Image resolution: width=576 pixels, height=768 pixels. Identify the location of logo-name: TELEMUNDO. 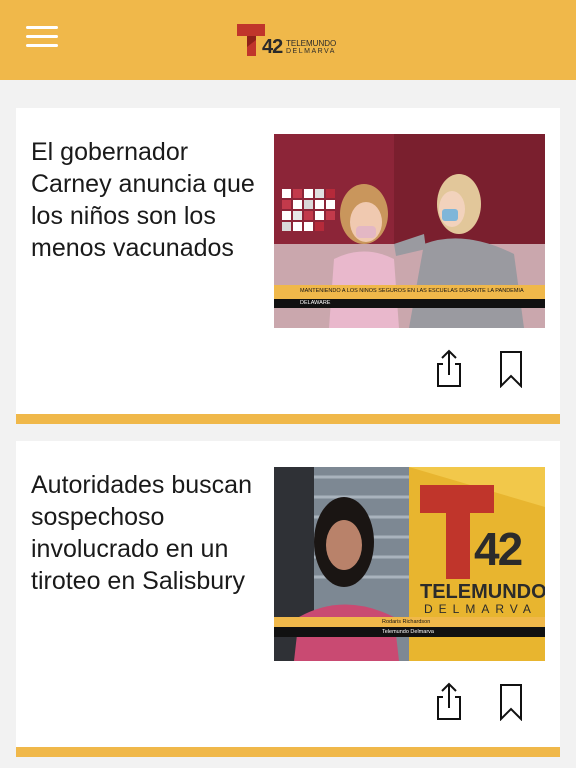
(311, 43).